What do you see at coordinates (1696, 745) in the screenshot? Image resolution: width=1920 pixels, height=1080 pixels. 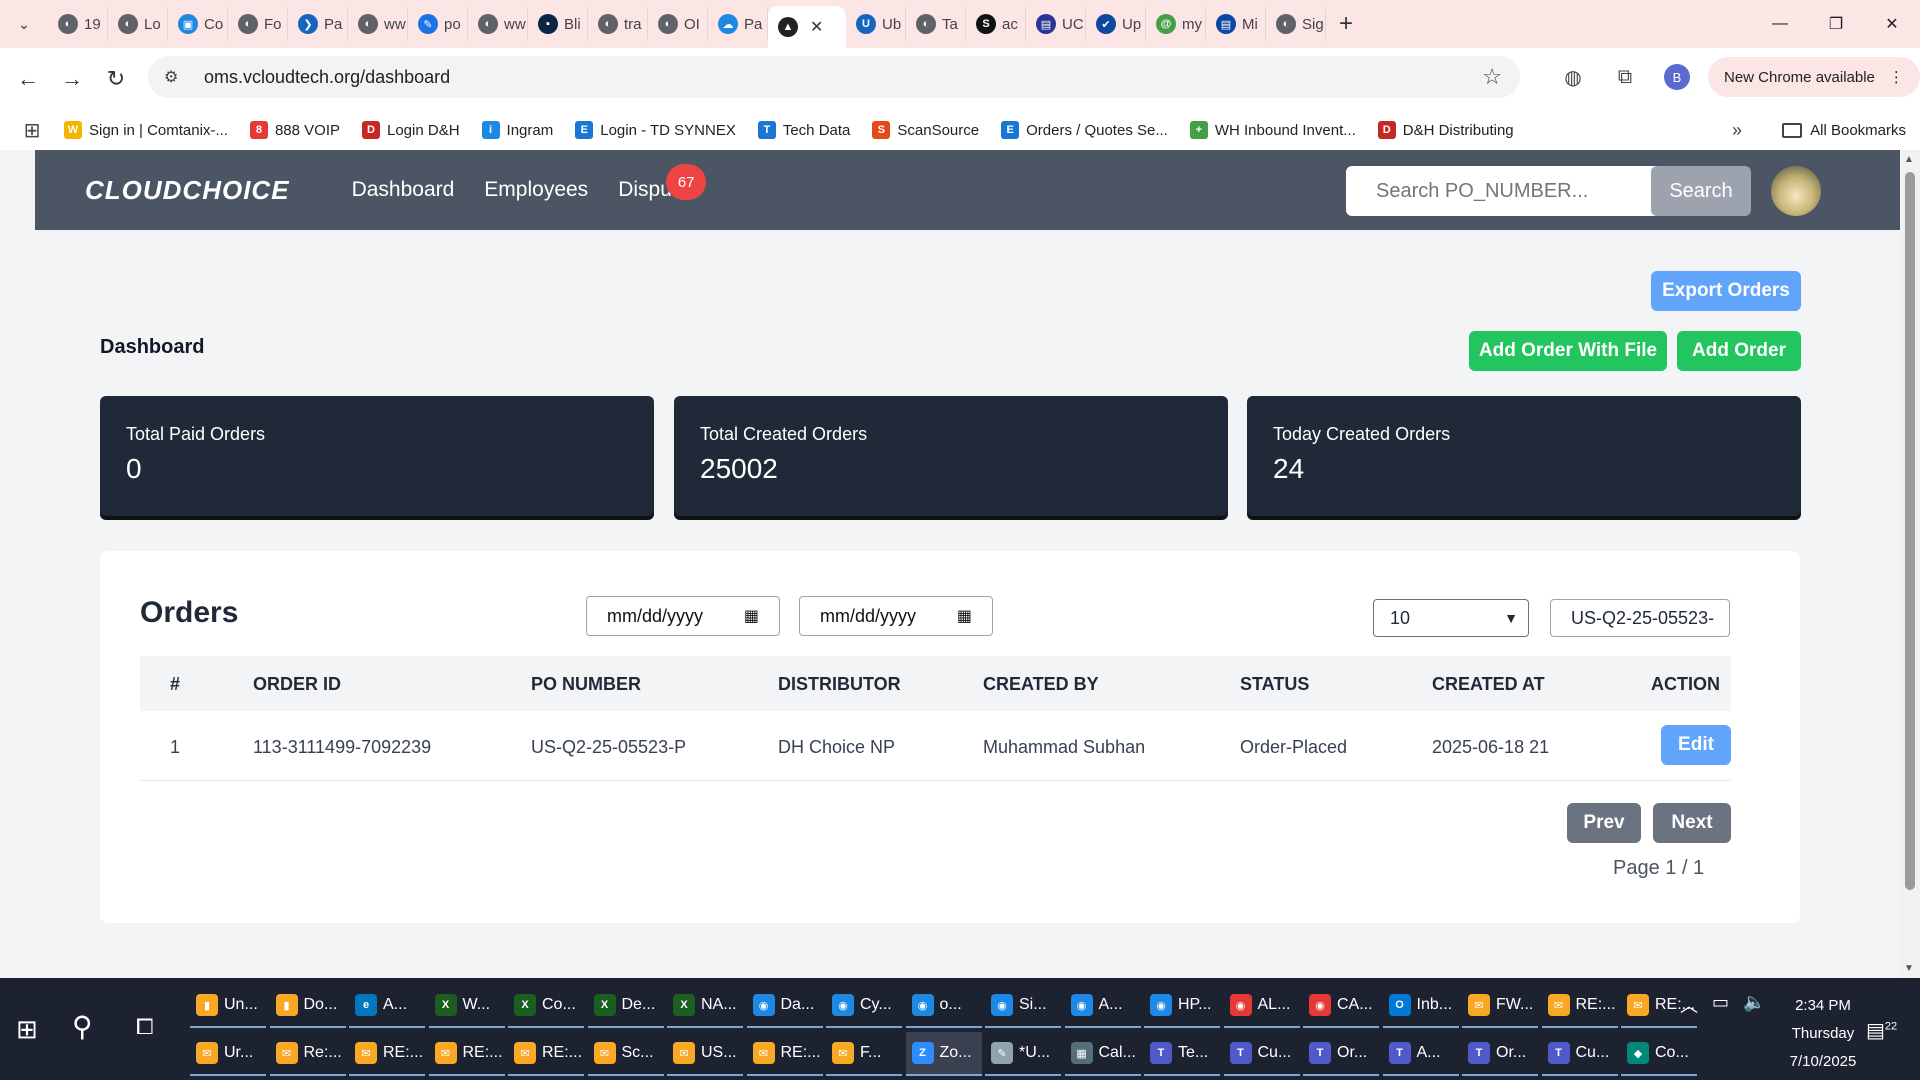 I see `edit-order-button: Edit` at bounding box center [1696, 745].